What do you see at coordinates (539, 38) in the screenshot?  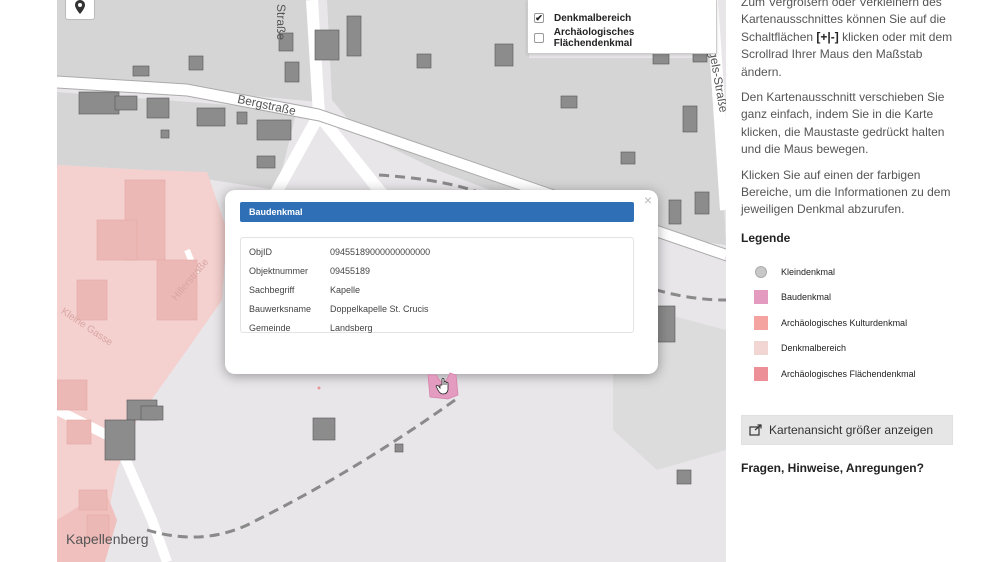 I see `checkbox-flaechendenkmal` at bounding box center [539, 38].